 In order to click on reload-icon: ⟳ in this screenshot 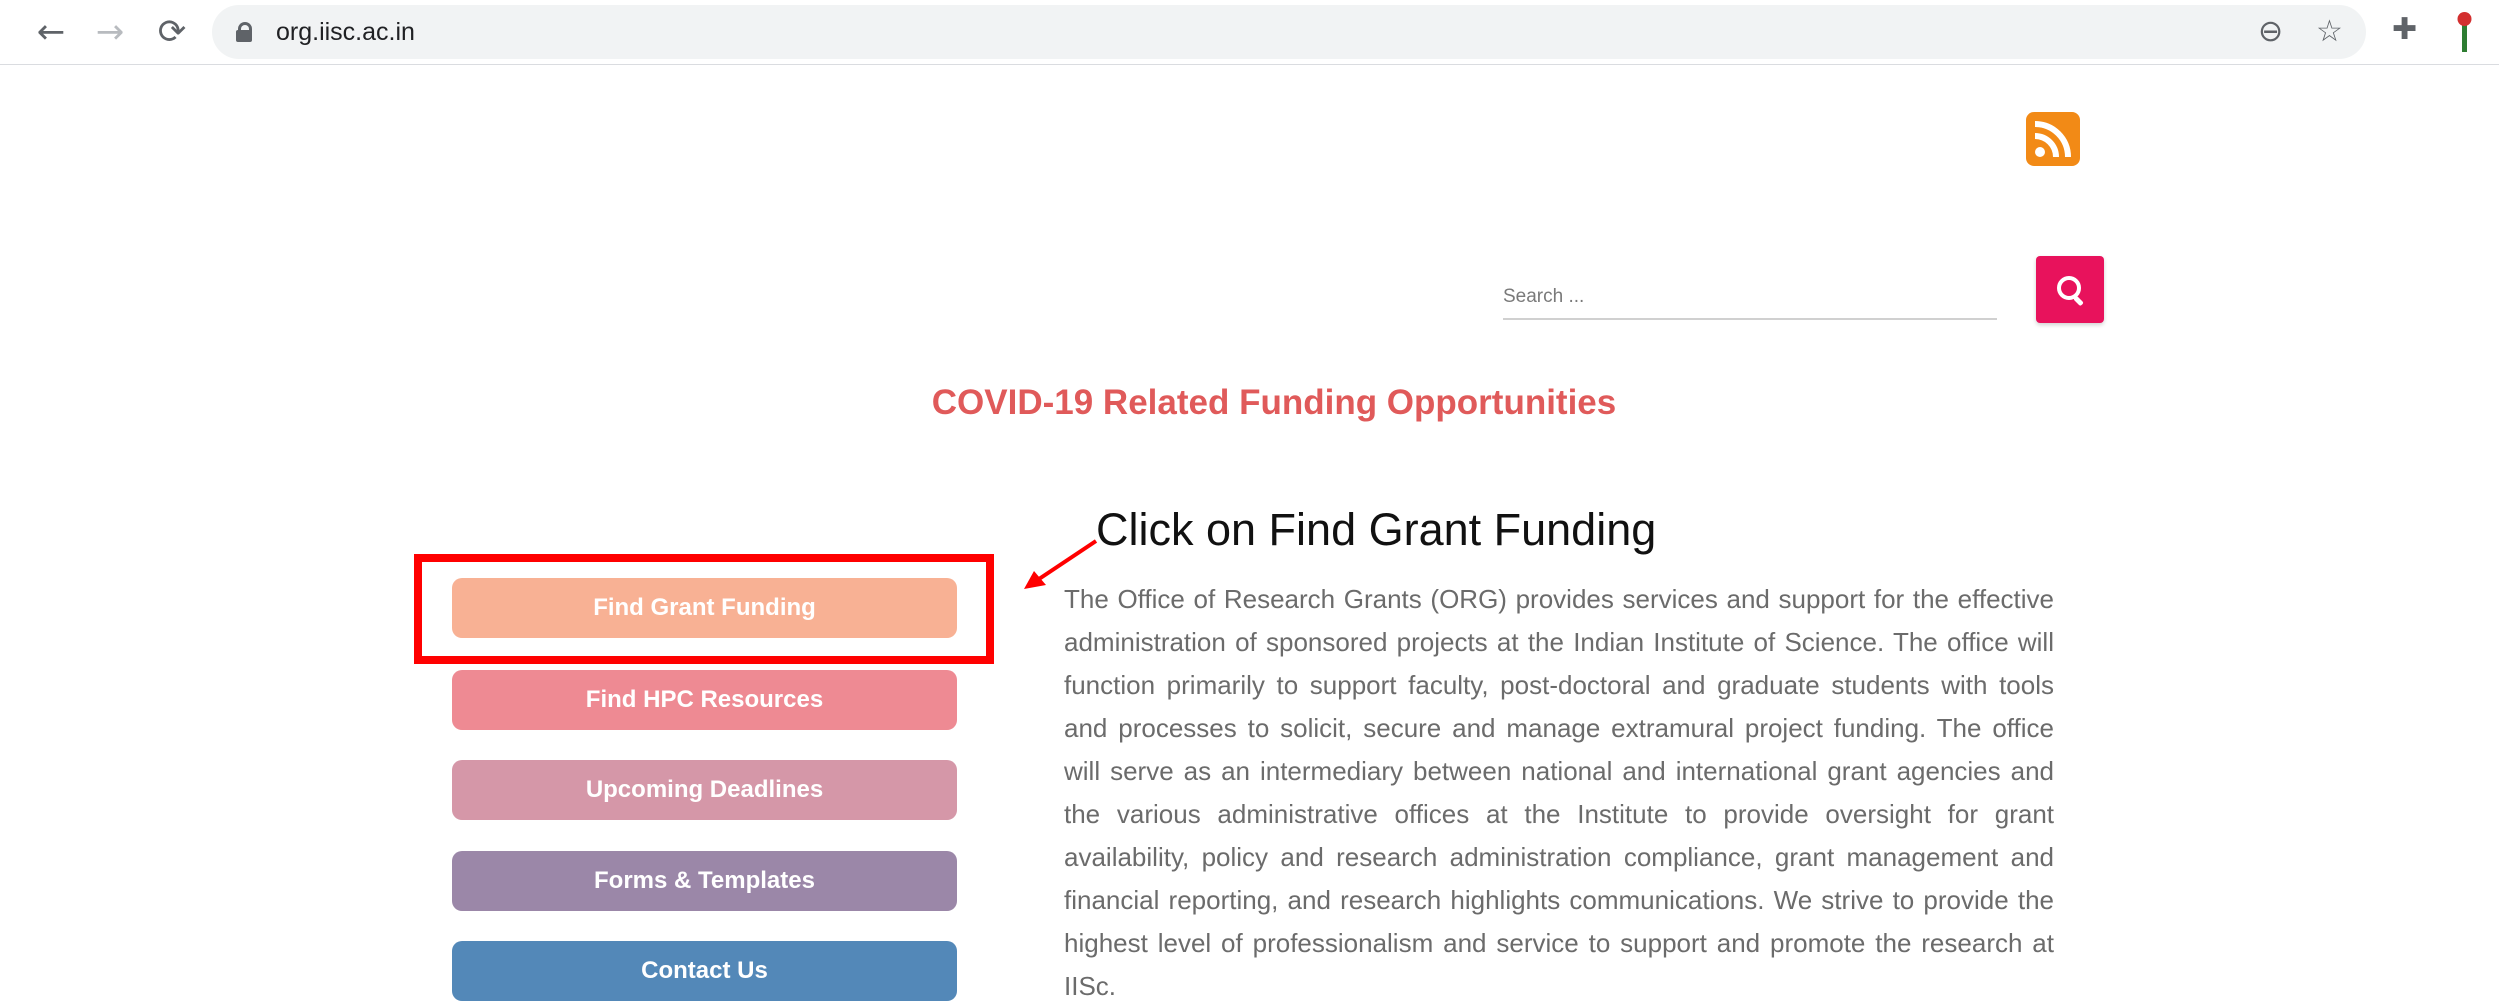, I will do `click(172, 32)`.